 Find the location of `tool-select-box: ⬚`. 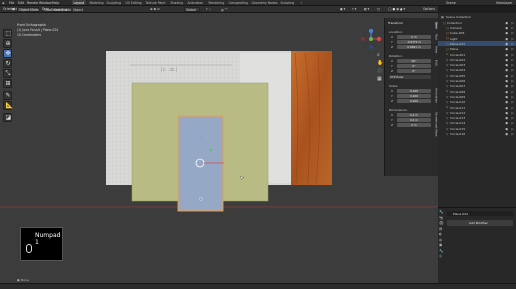

tool-select-box: ⬚ is located at coordinates (7, 33).